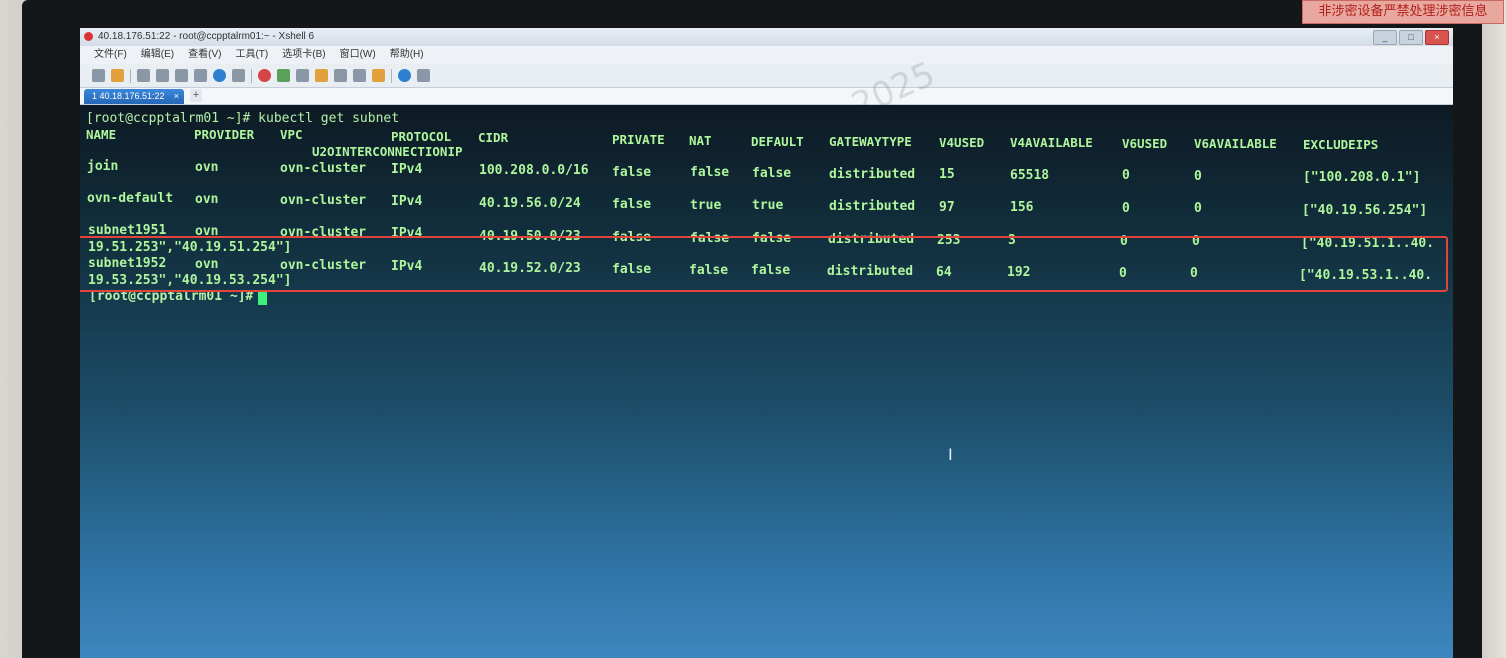 The width and height of the screenshot is (1506, 658). Describe the element at coordinates (1411, 37) in the screenshot. I see `maximize-button: □` at that location.